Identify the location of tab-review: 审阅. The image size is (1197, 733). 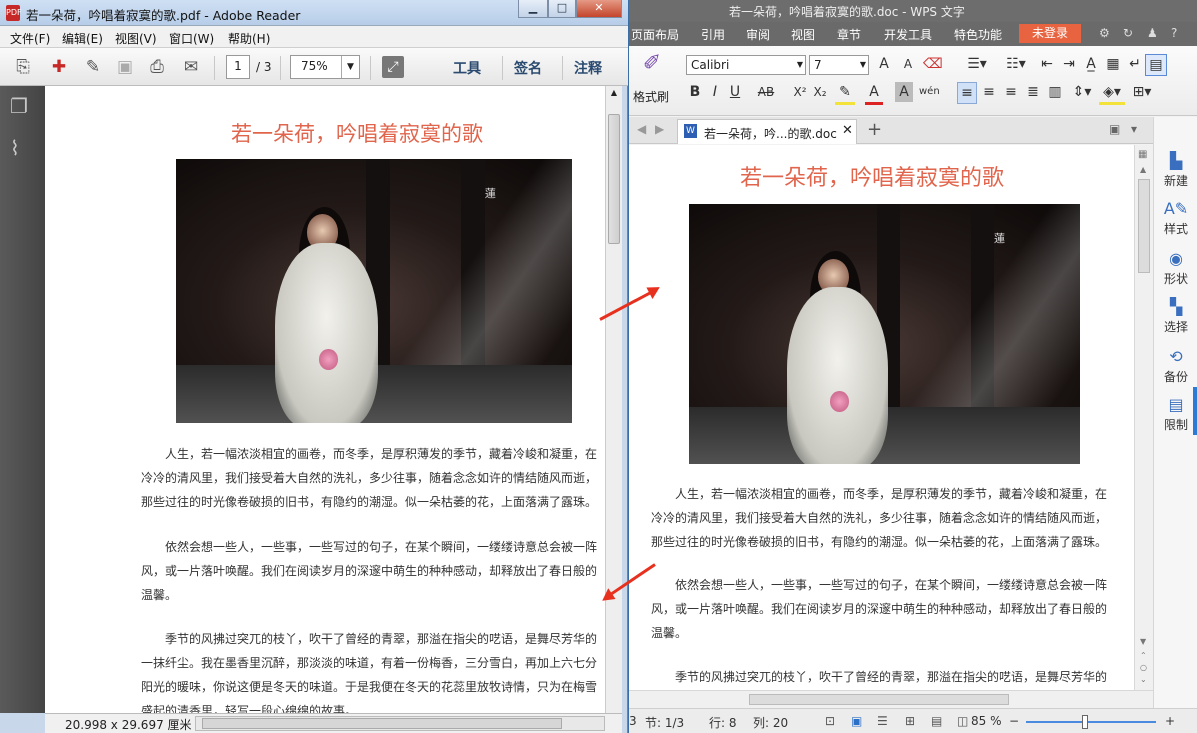
(758, 34).